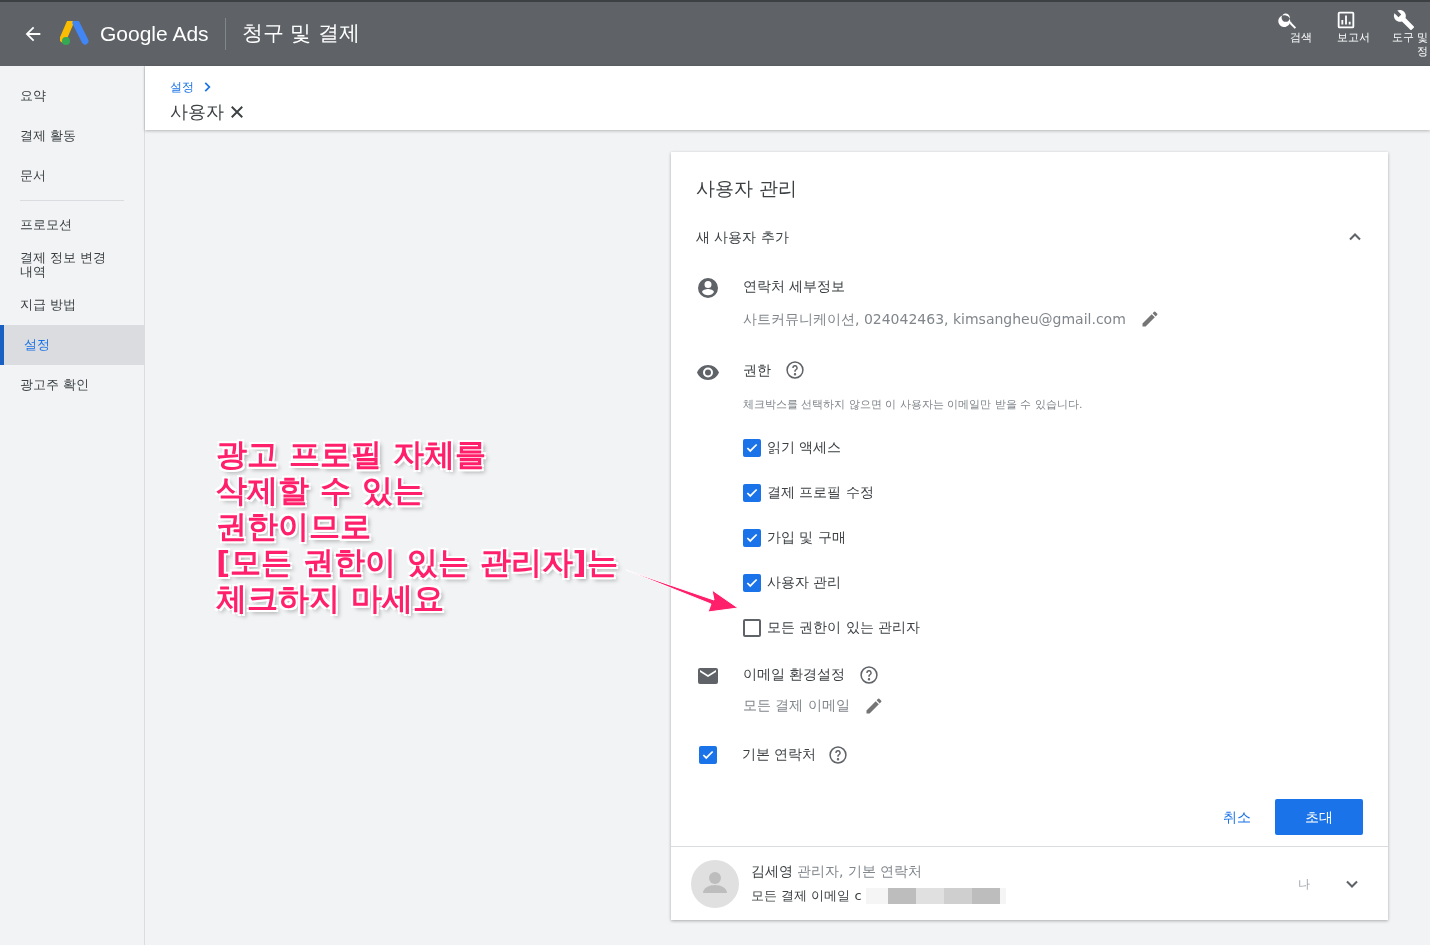 The height and width of the screenshot is (945, 1430). Describe the element at coordinates (844, 627) in the screenshot. I see `checkbox-label: 모든 권한이 있는 관리자` at that location.